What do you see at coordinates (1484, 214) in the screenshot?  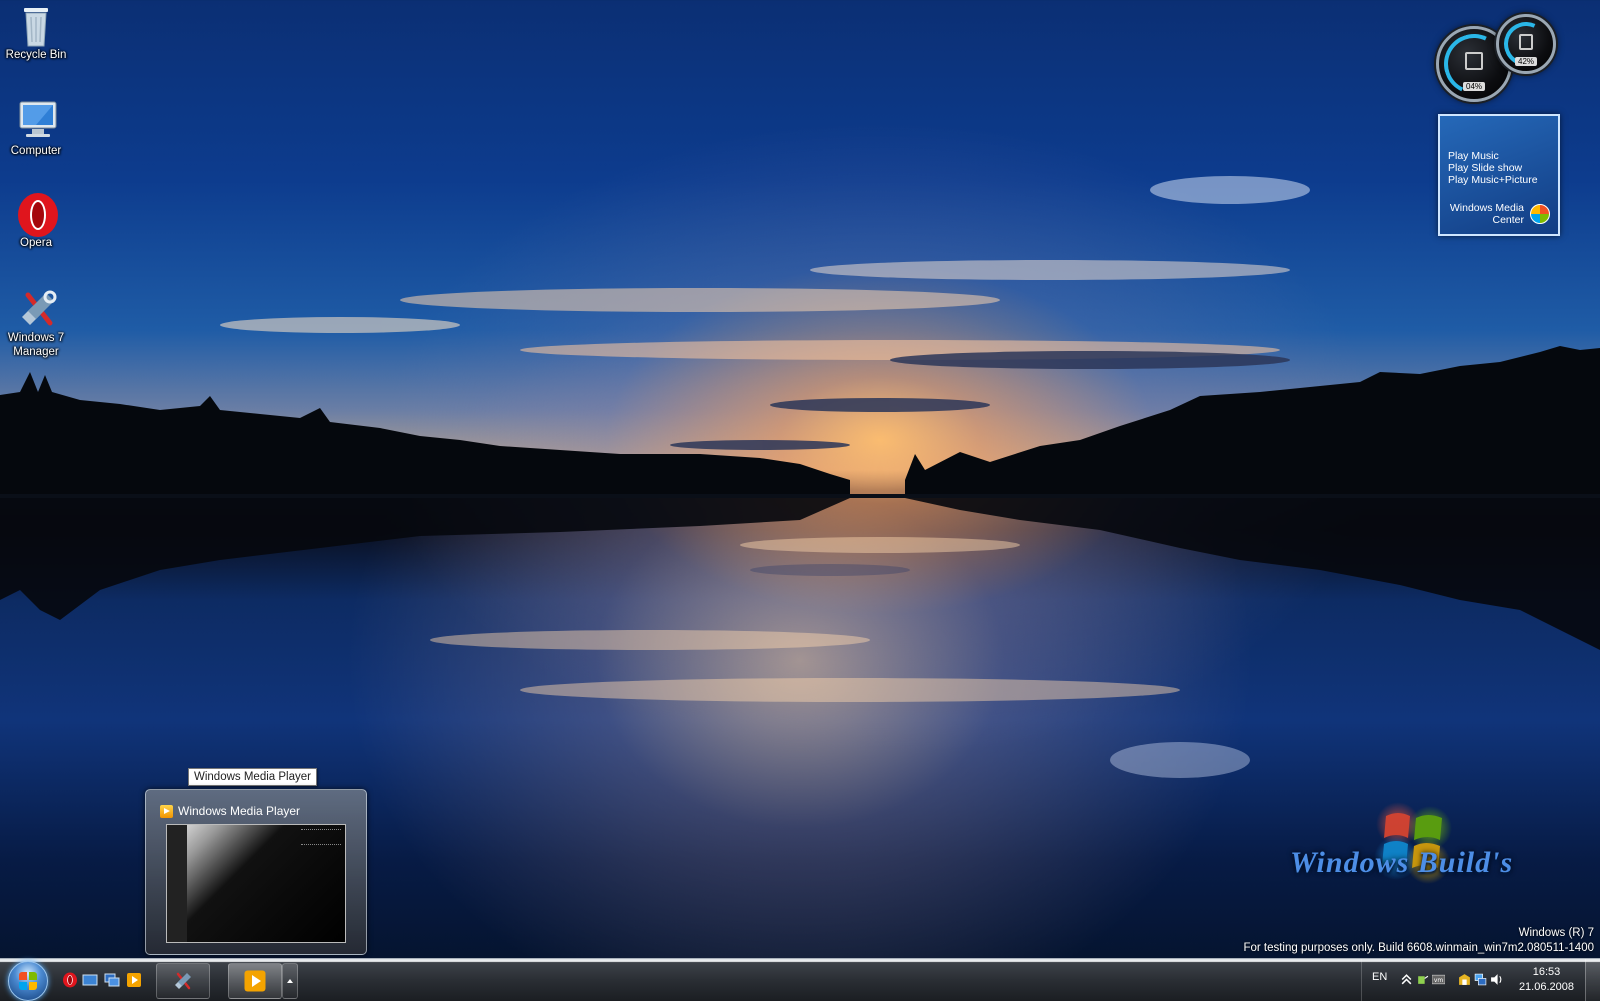 I see `media-center-brand: Windows Media Center` at bounding box center [1484, 214].